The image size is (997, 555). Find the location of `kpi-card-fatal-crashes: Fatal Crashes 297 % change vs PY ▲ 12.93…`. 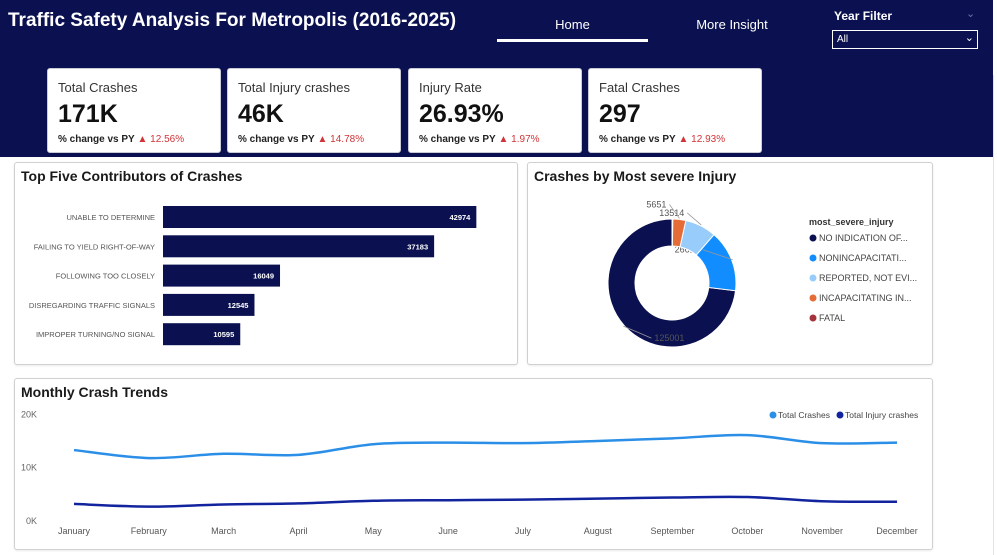

kpi-card-fatal-crashes: Fatal Crashes 297 % change vs PY ▲ 12.93… is located at coordinates (675, 110).